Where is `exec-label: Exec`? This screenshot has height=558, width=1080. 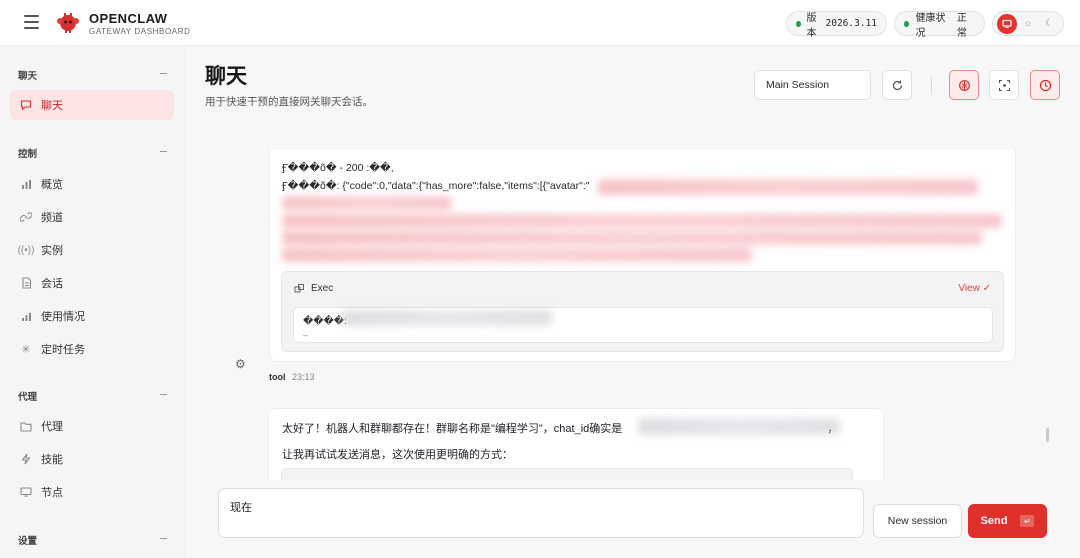 exec-label: Exec is located at coordinates (322, 288).